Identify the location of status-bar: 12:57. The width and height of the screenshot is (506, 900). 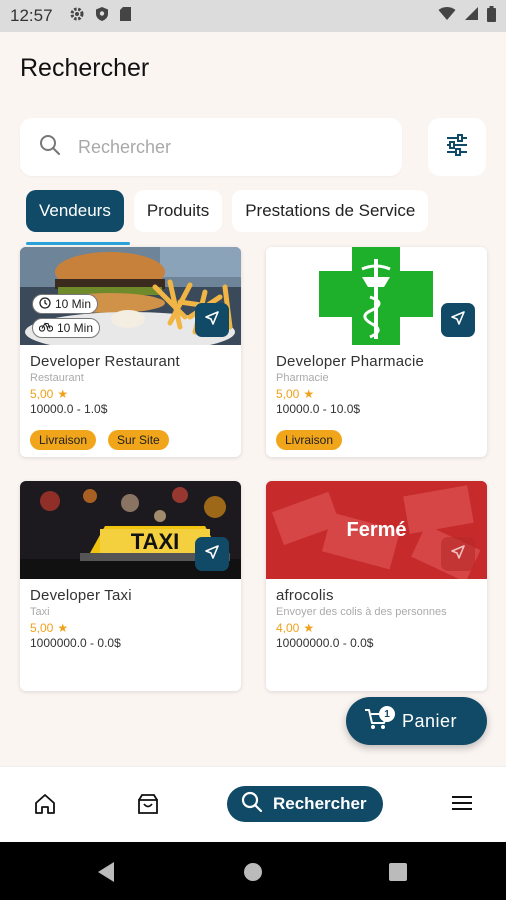
(253, 16).